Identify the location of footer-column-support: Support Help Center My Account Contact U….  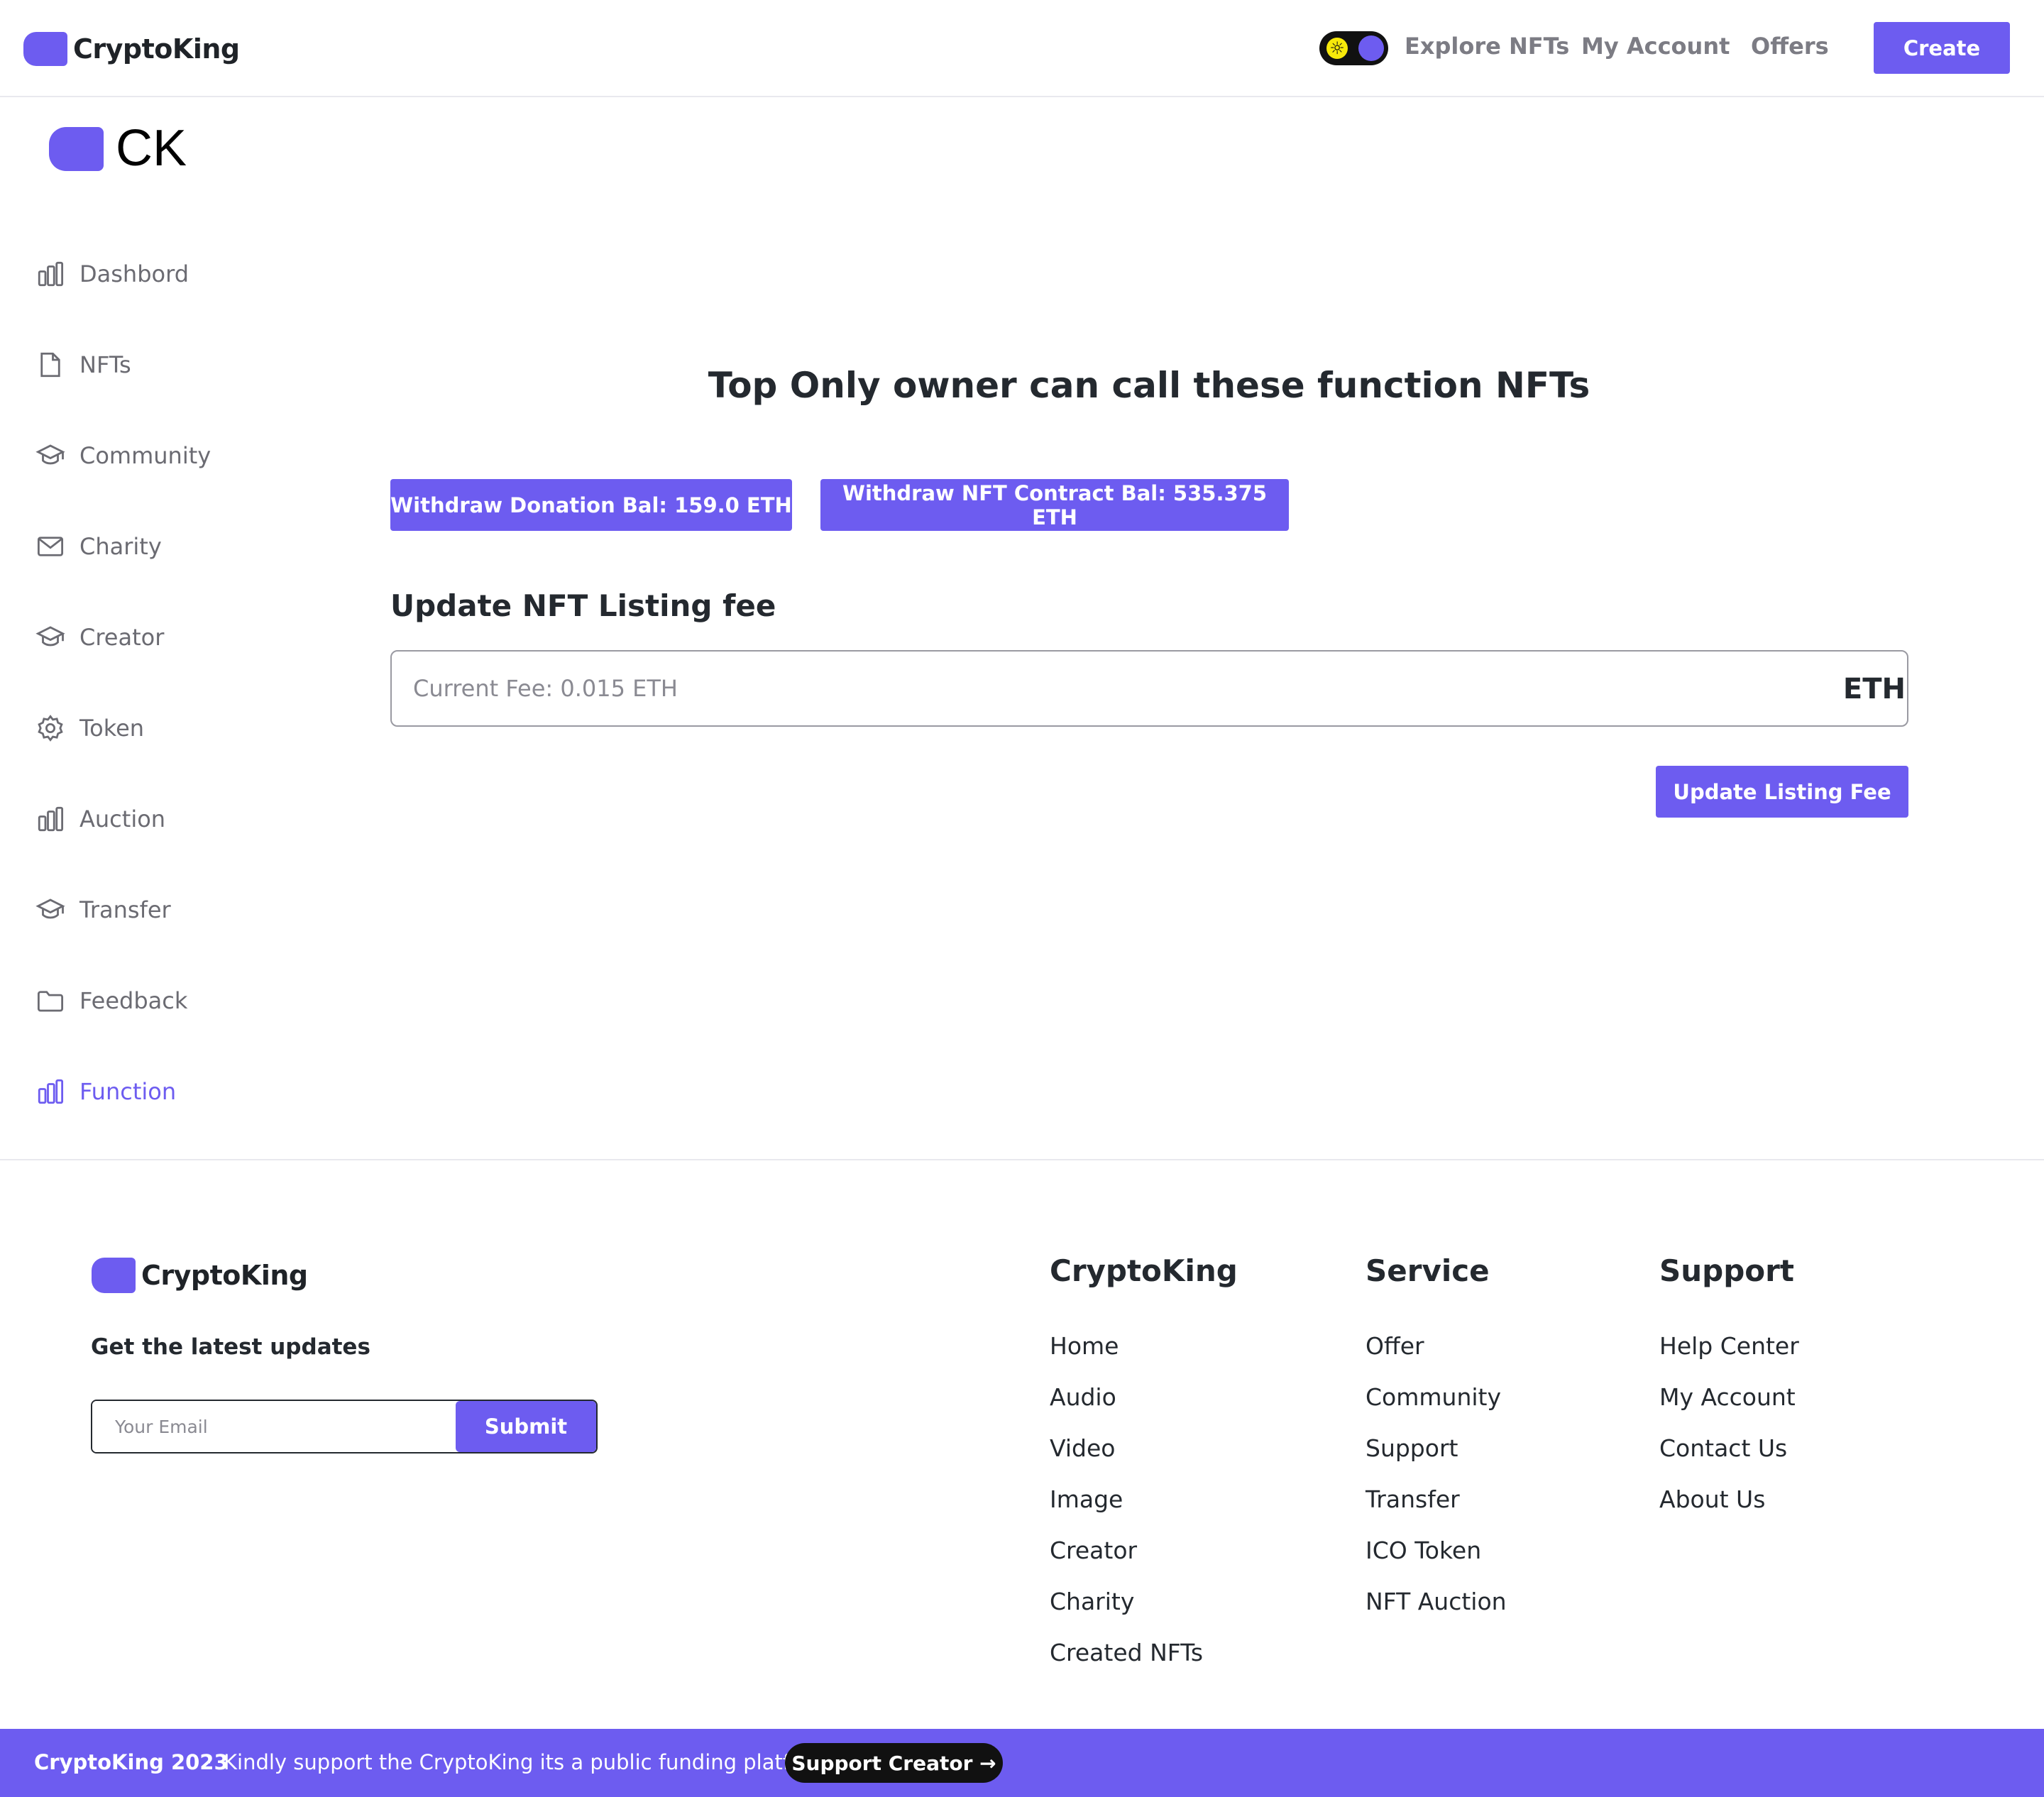
(1729, 1395).